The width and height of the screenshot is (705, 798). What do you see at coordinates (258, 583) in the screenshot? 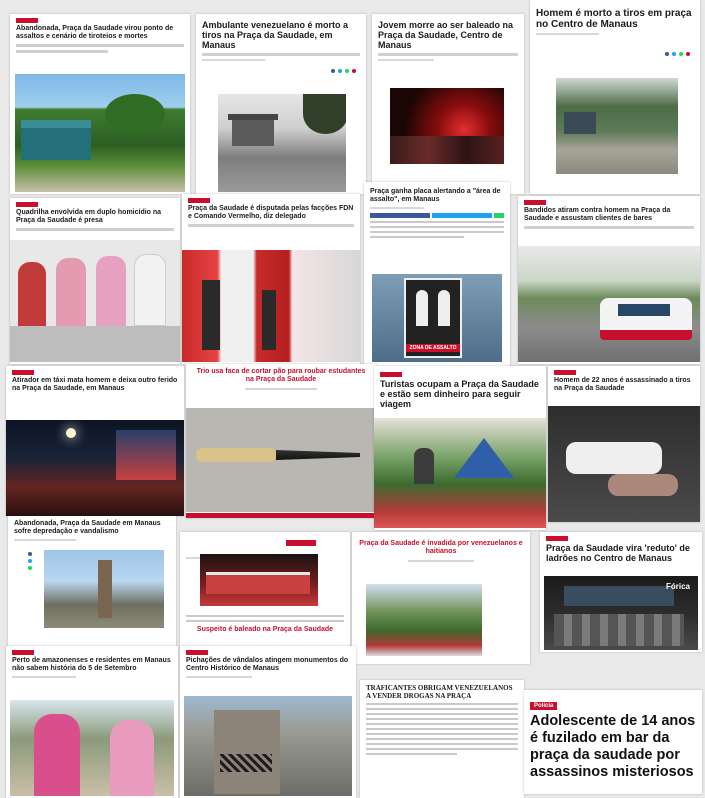
I see `bus-shape` at bounding box center [258, 583].